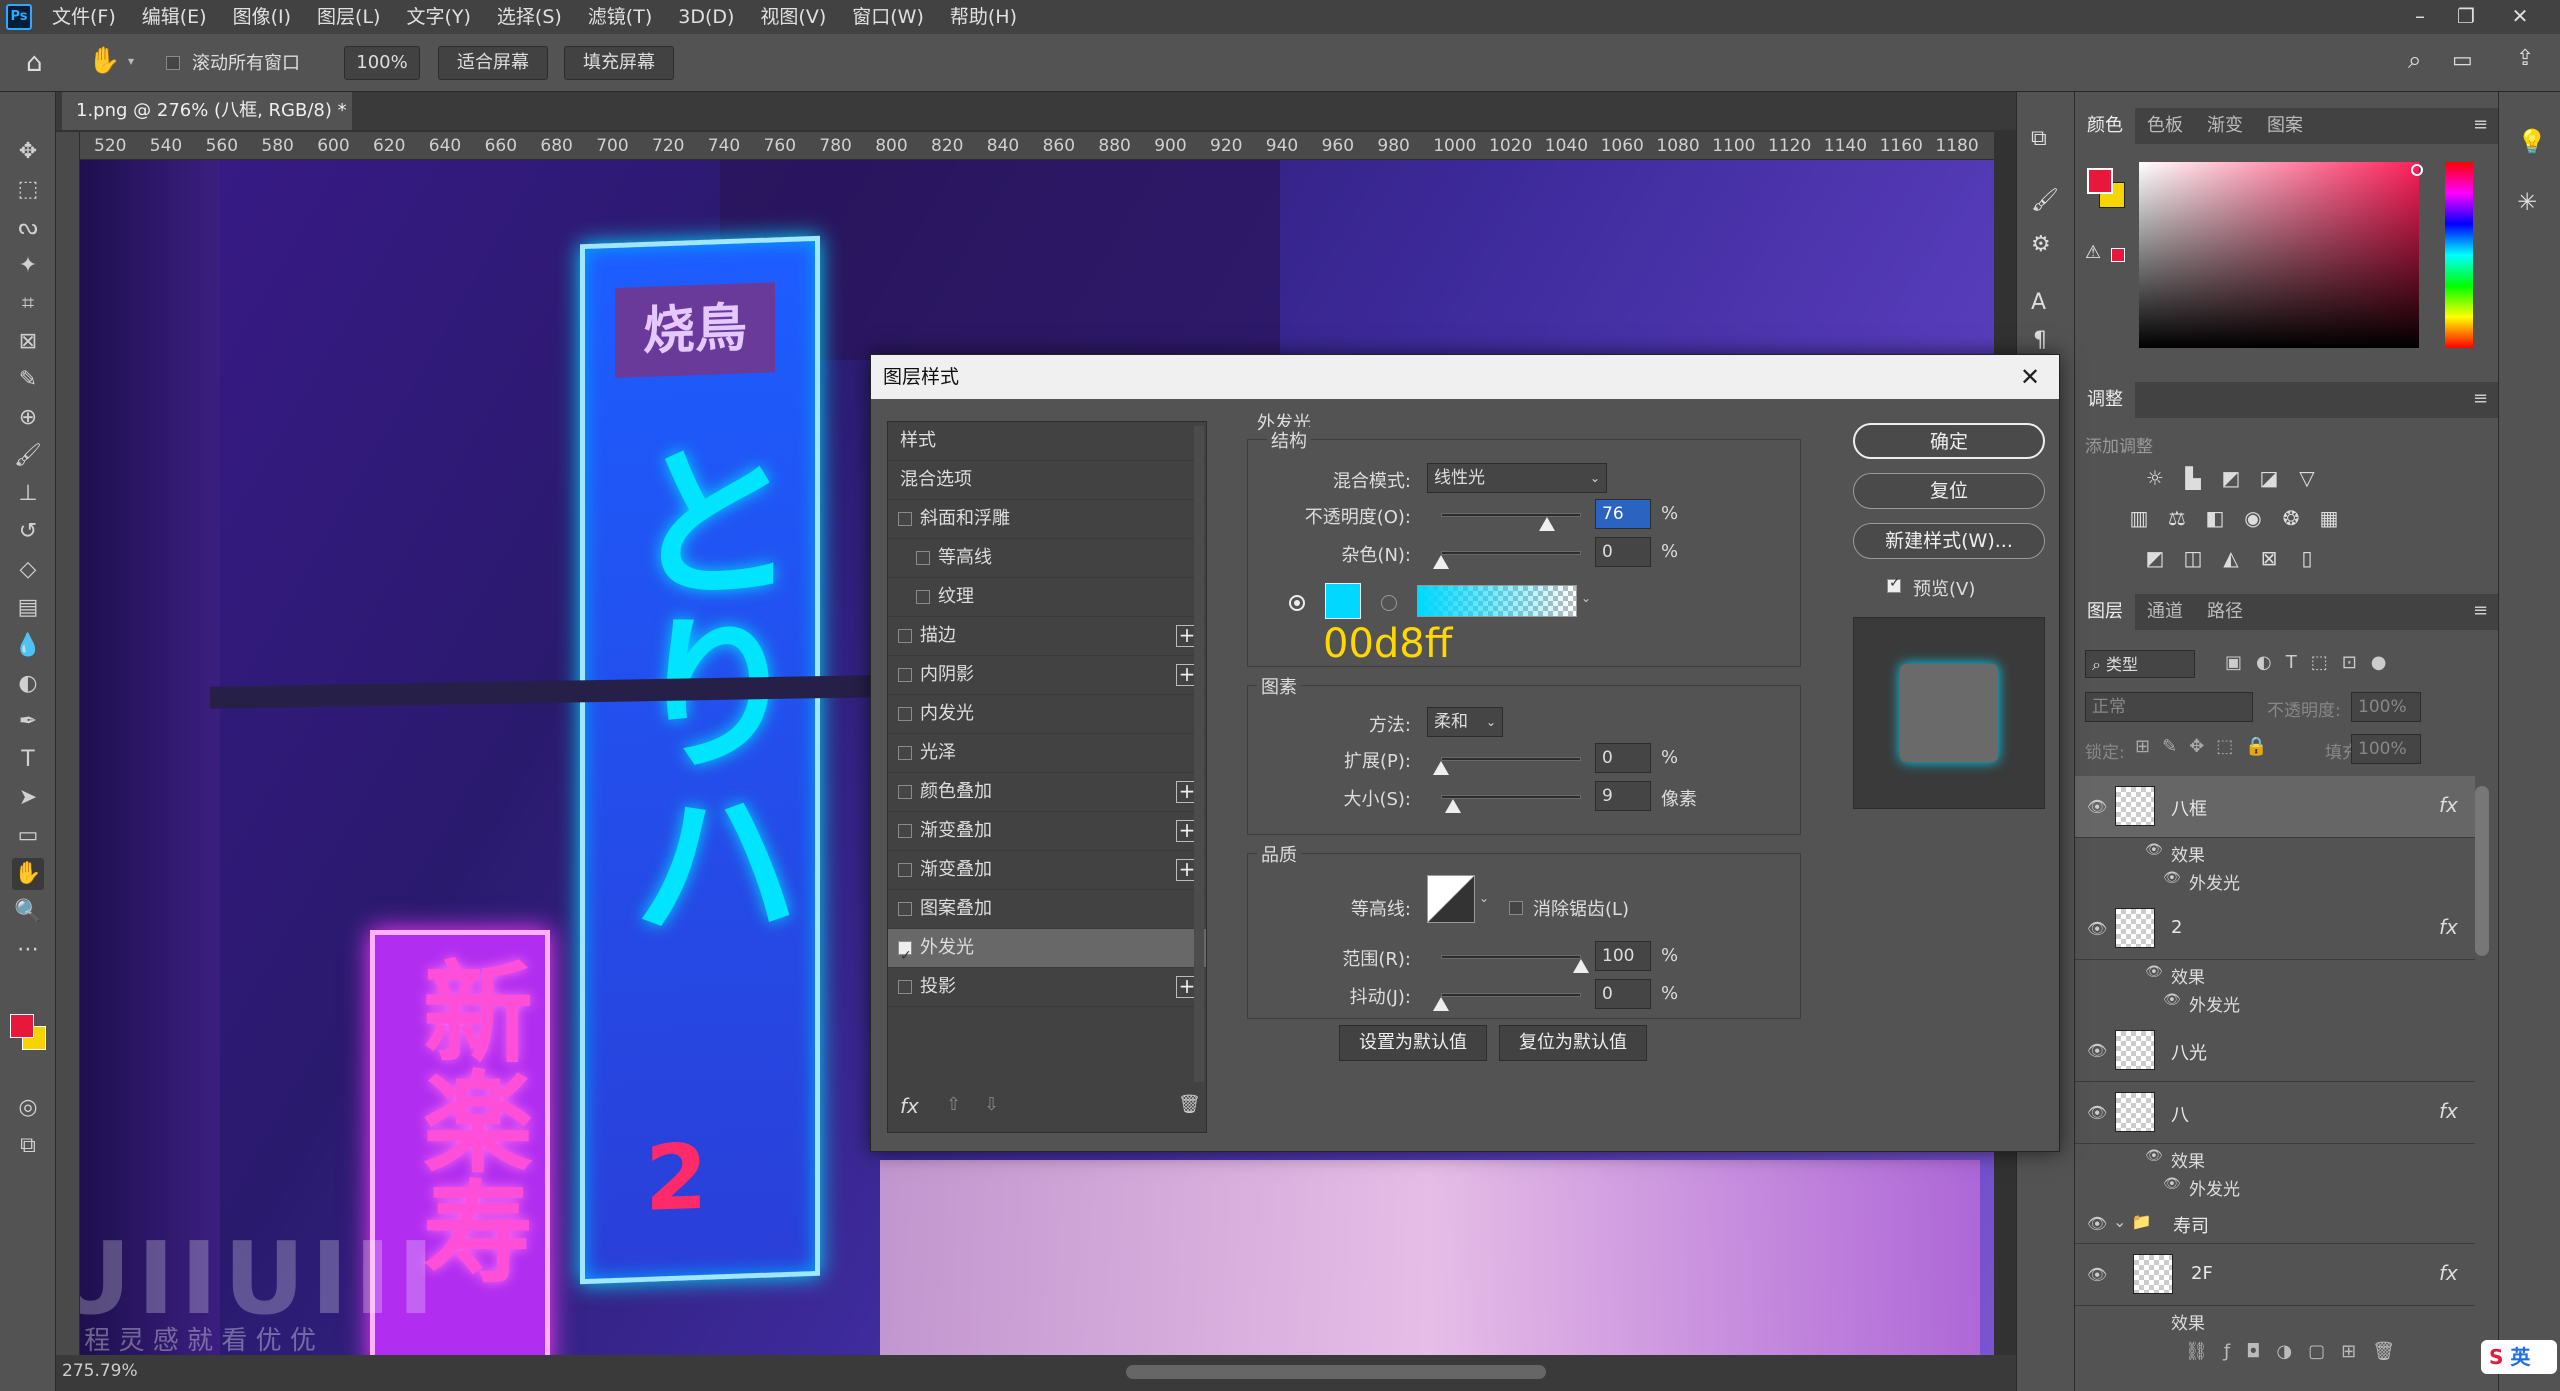  Describe the element at coordinates (2466, 17) in the screenshot. I see `restore-button: ❐` at that location.